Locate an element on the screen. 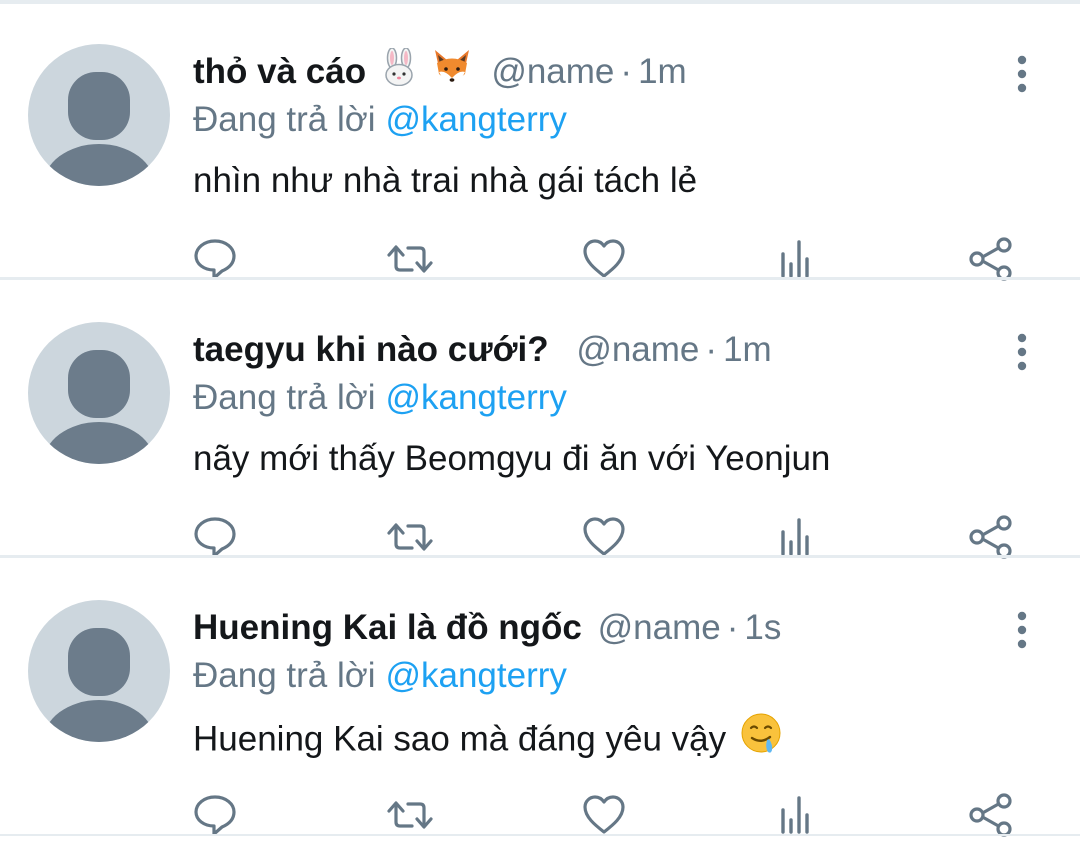  retweet-button is located at coordinates (410, 815).